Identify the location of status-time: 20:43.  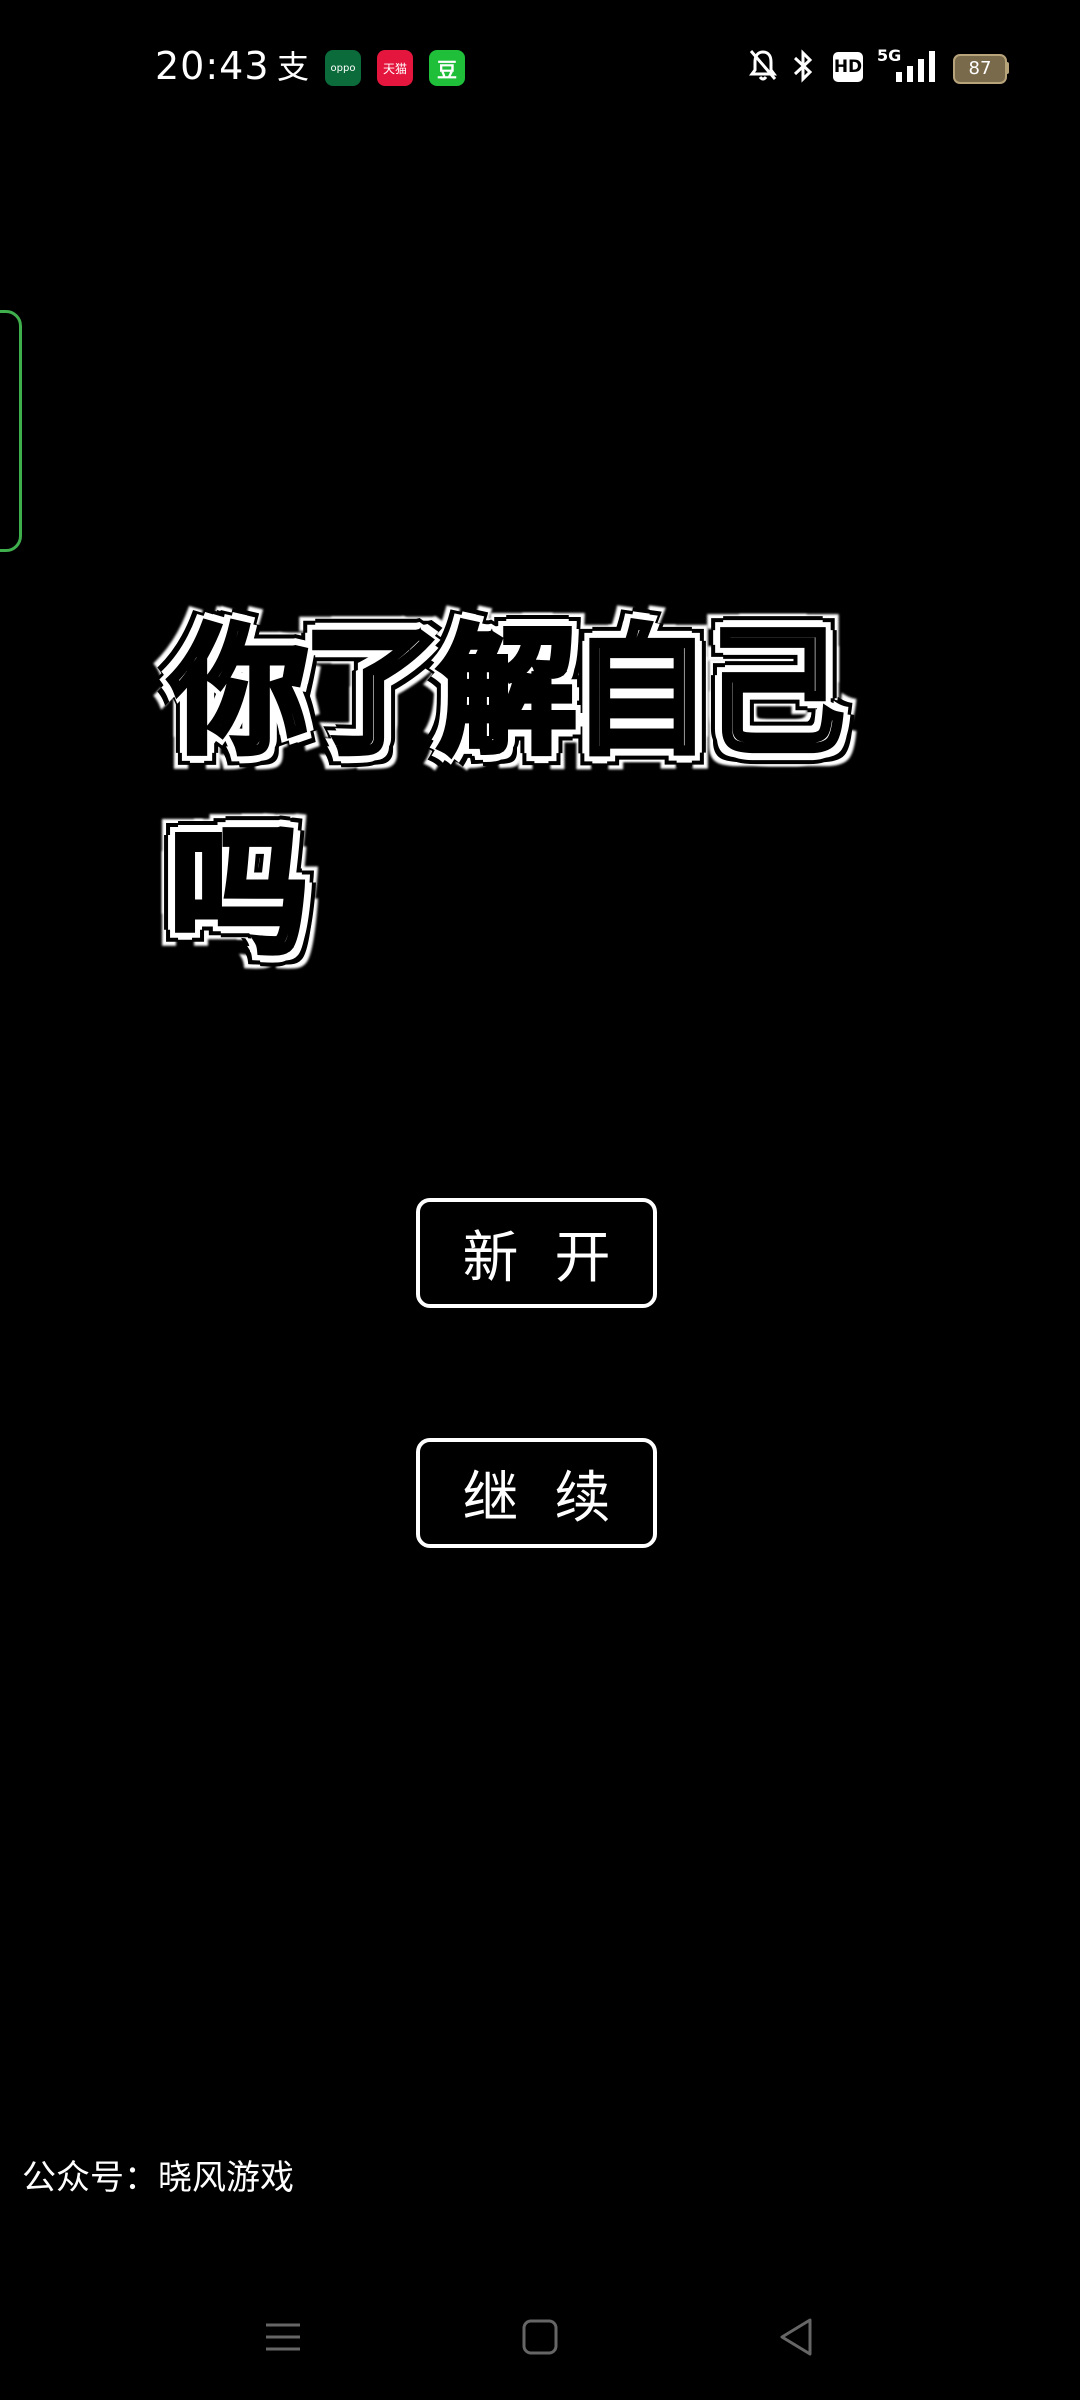
(212, 66).